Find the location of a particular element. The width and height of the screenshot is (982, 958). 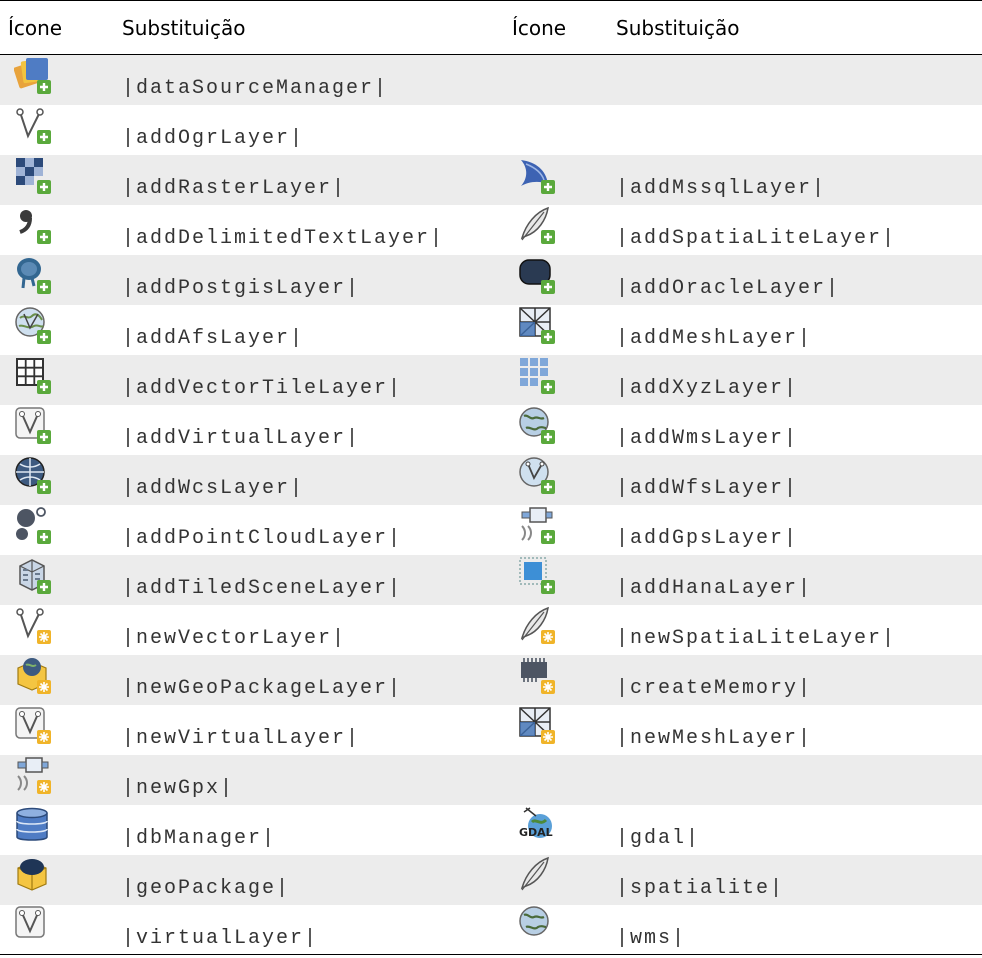

table-row: |addWcsLayer| |addWfsLayer| is located at coordinates (491, 479).